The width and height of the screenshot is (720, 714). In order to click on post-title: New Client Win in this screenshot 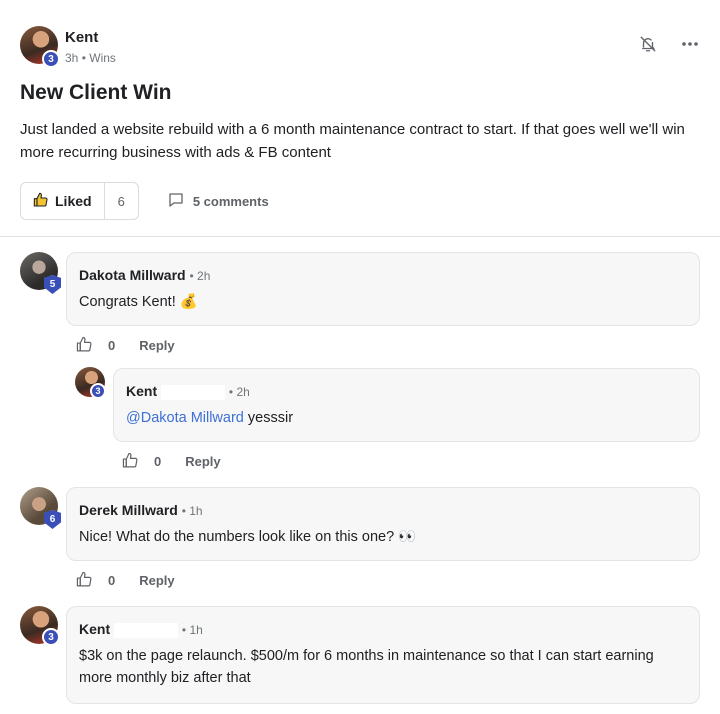, I will do `click(96, 92)`.